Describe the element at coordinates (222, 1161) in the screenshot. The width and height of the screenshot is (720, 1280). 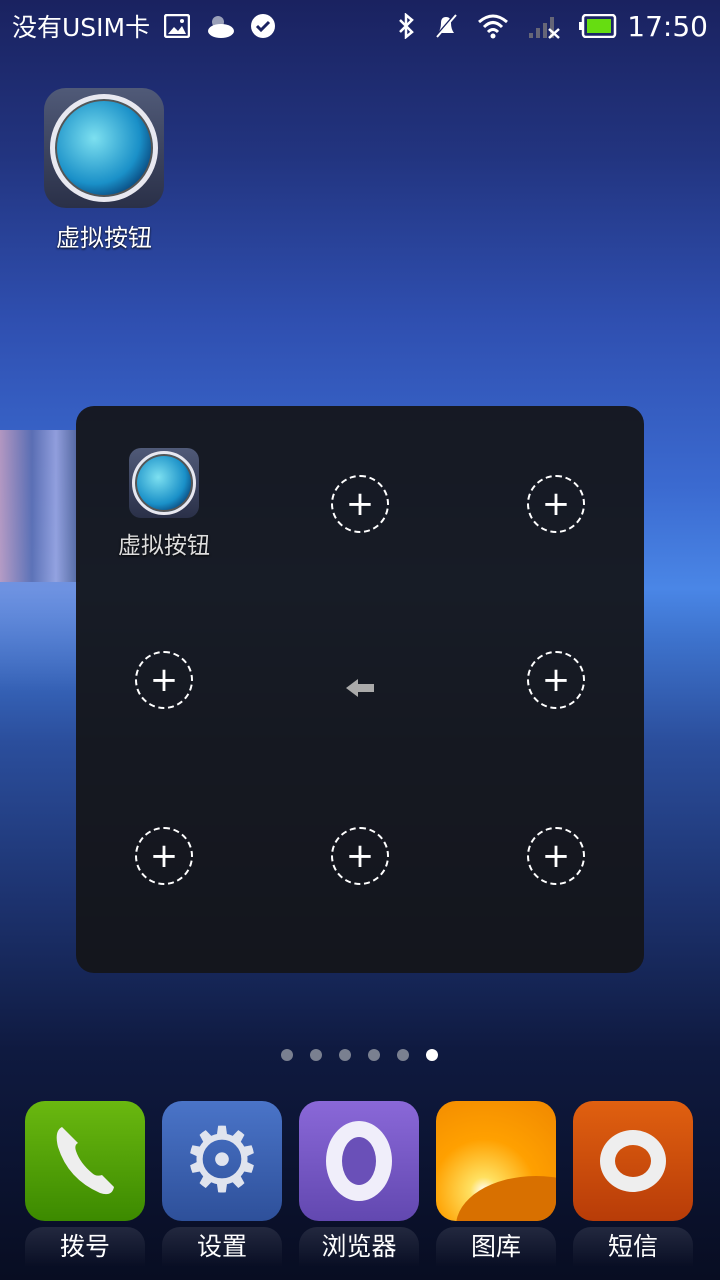
I see `gear-icon: ⚙` at that location.